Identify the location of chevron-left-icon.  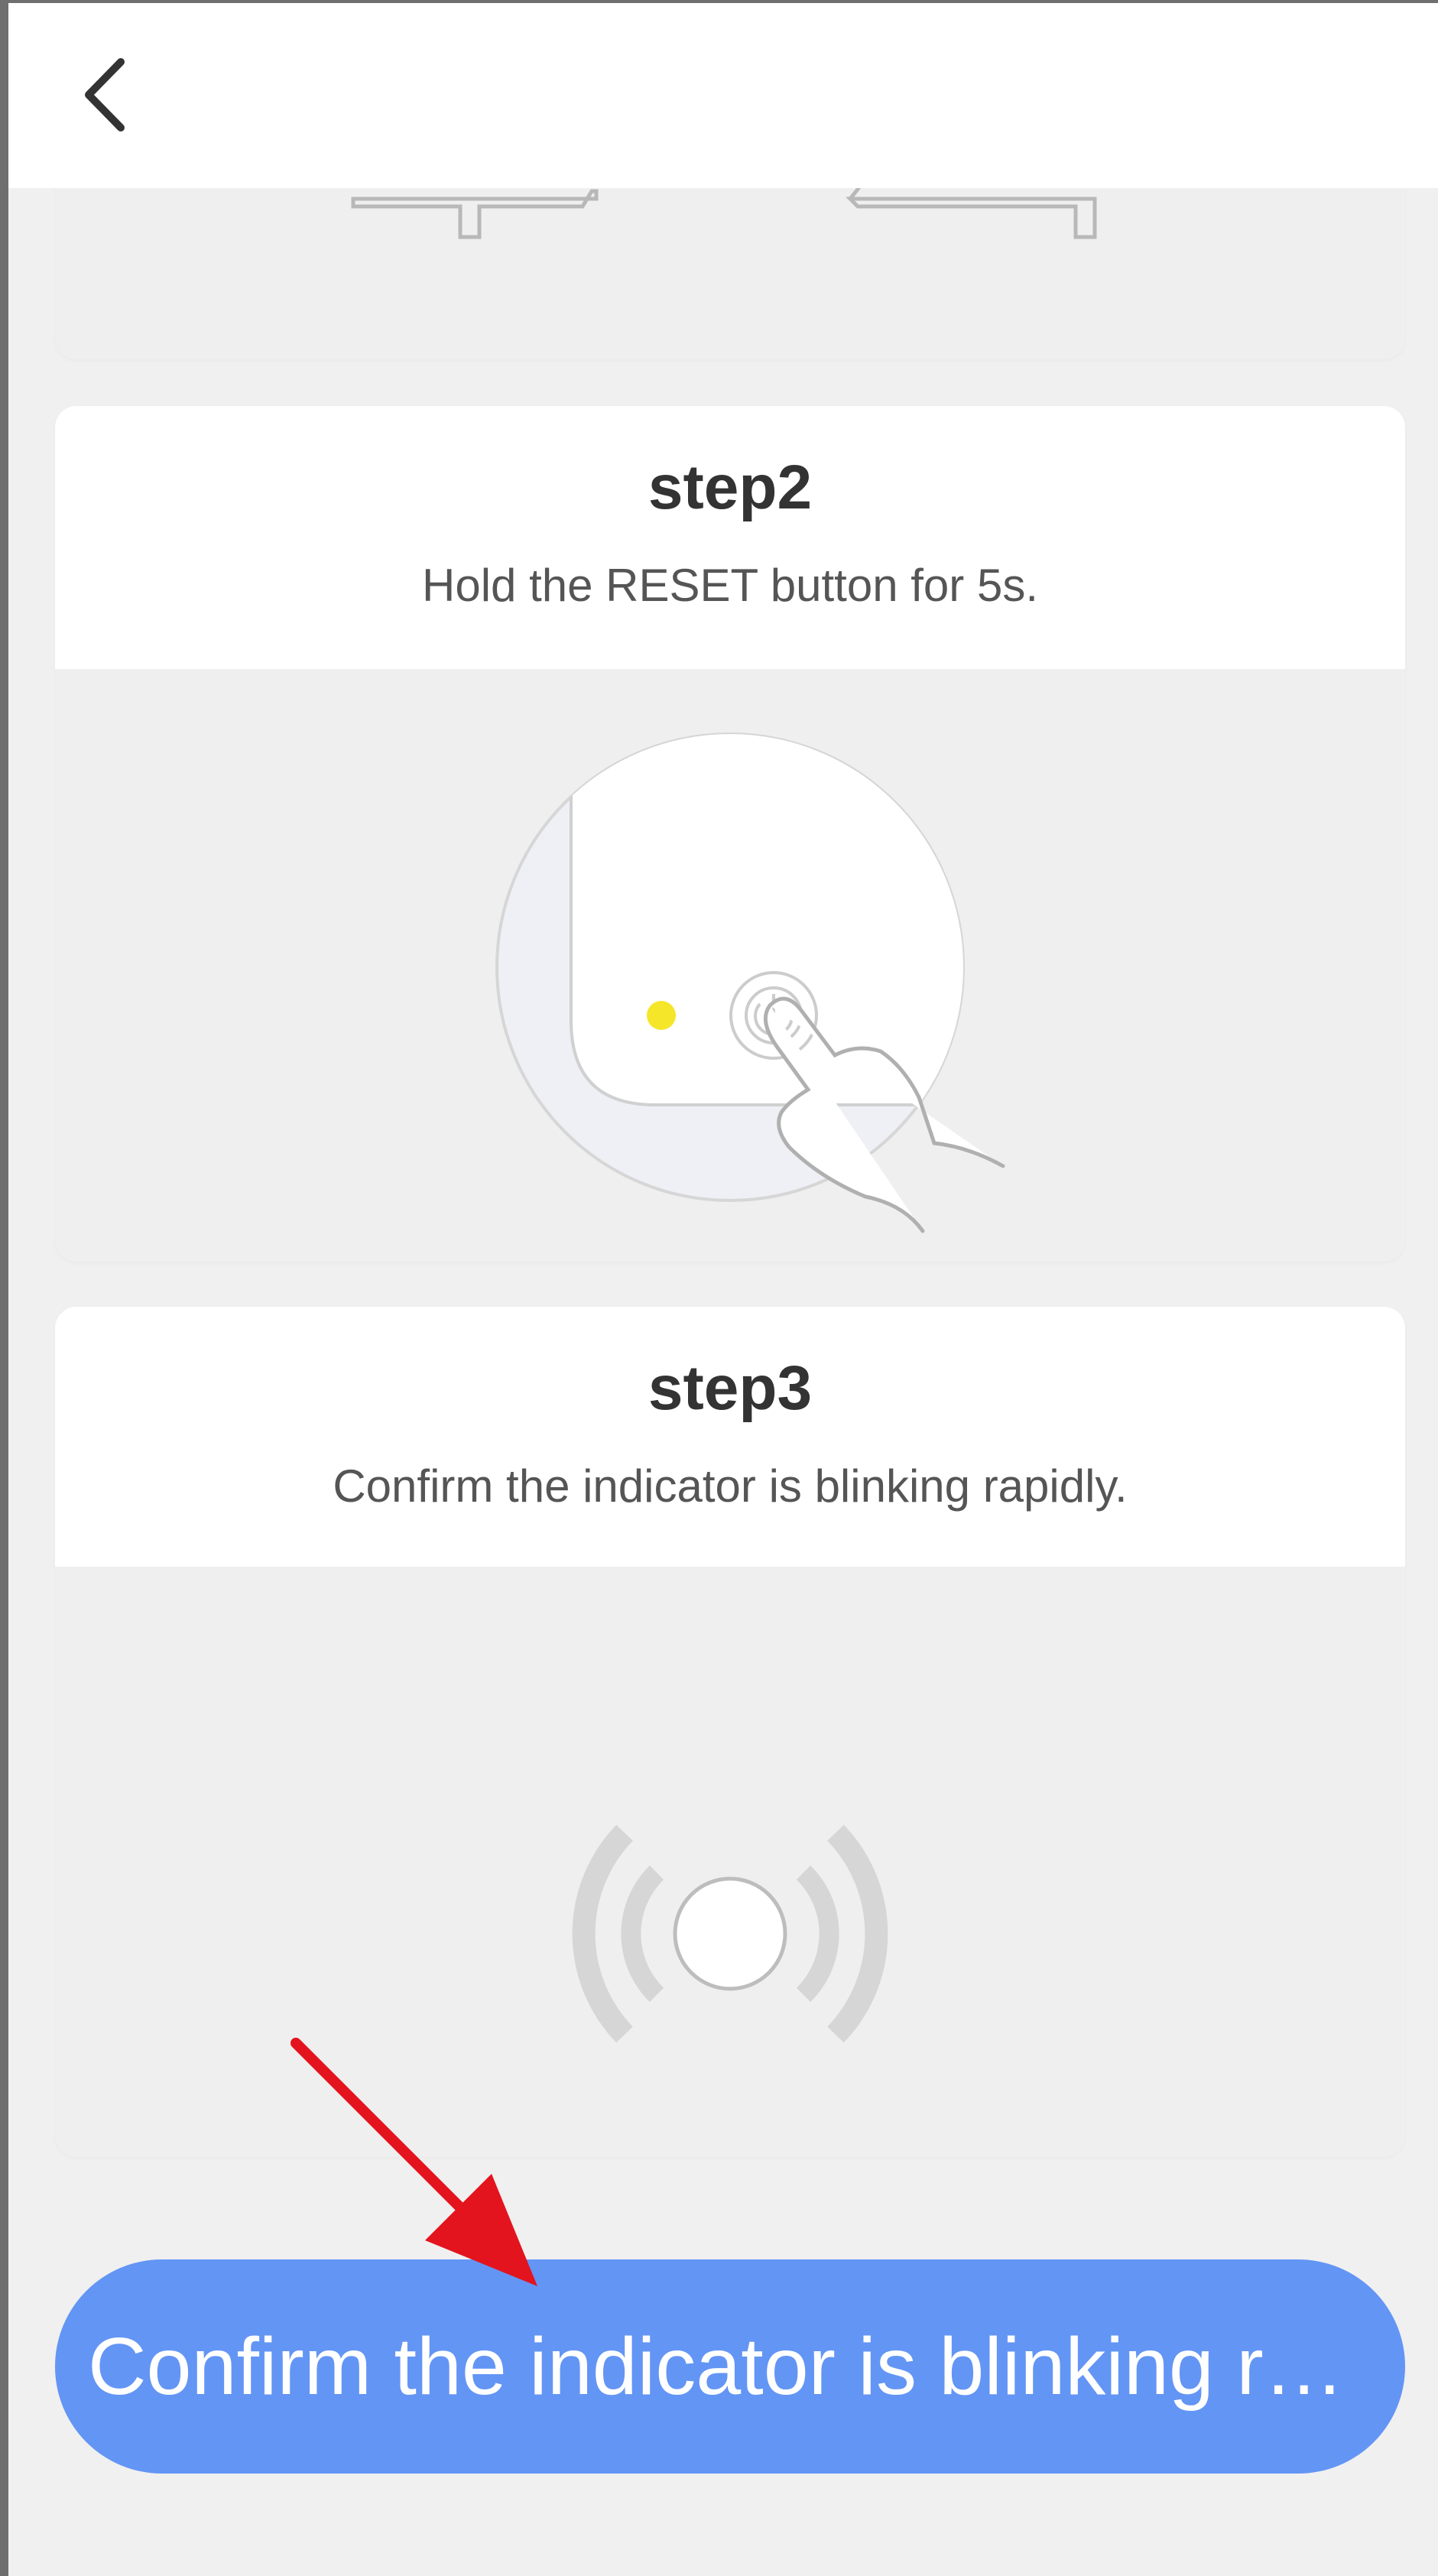
(105, 95).